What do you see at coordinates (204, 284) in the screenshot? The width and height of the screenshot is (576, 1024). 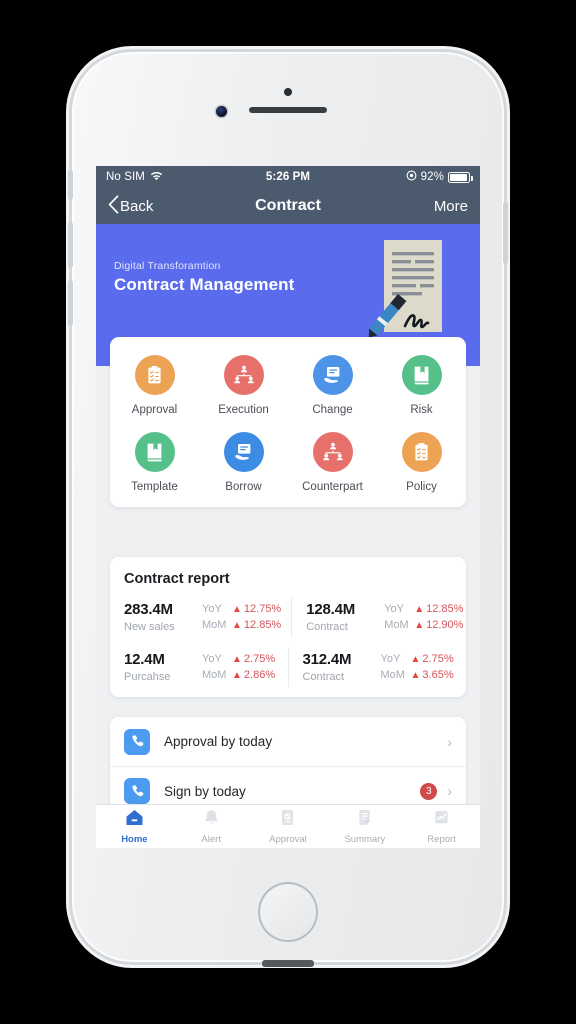 I see `hero-title: Contract Management` at bounding box center [204, 284].